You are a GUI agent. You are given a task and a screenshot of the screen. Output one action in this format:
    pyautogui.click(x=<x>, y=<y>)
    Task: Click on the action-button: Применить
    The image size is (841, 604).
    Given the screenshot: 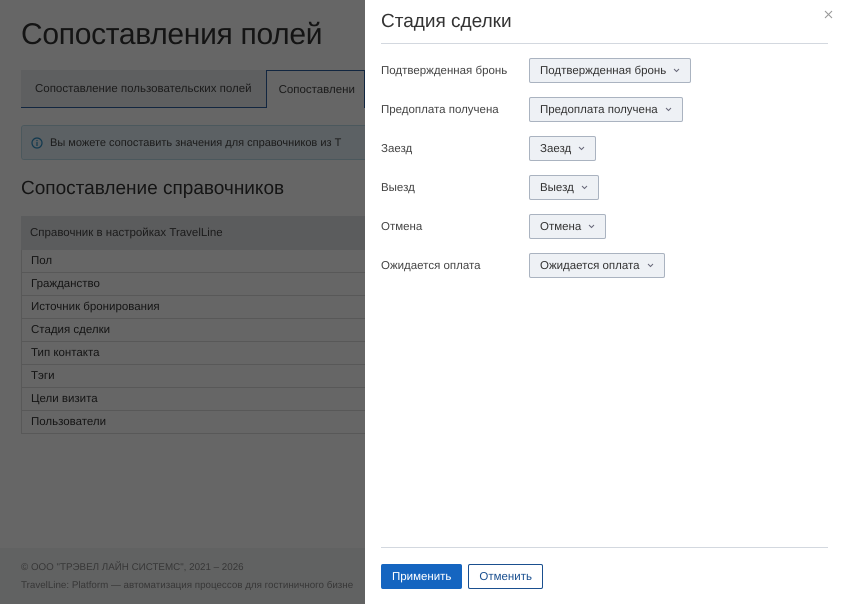 What is the action you would take?
    pyautogui.click(x=421, y=576)
    